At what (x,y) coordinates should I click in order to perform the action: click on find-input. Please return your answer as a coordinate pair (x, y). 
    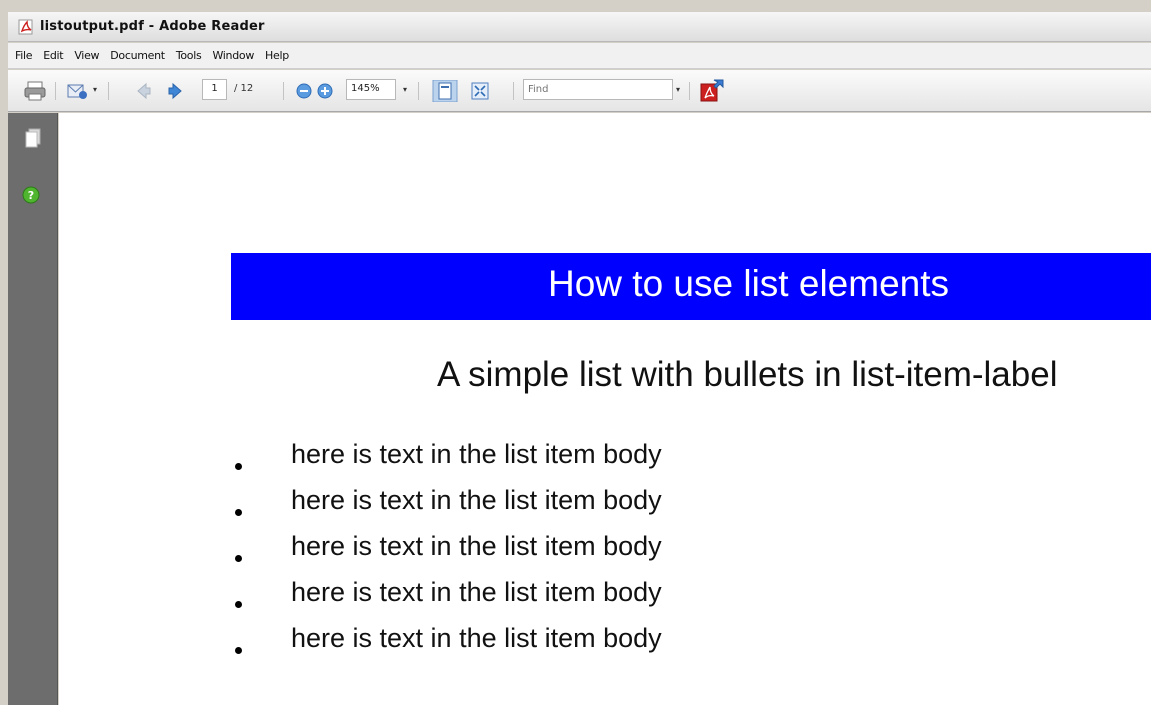
    Looking at the image, I should click on (598, 89).